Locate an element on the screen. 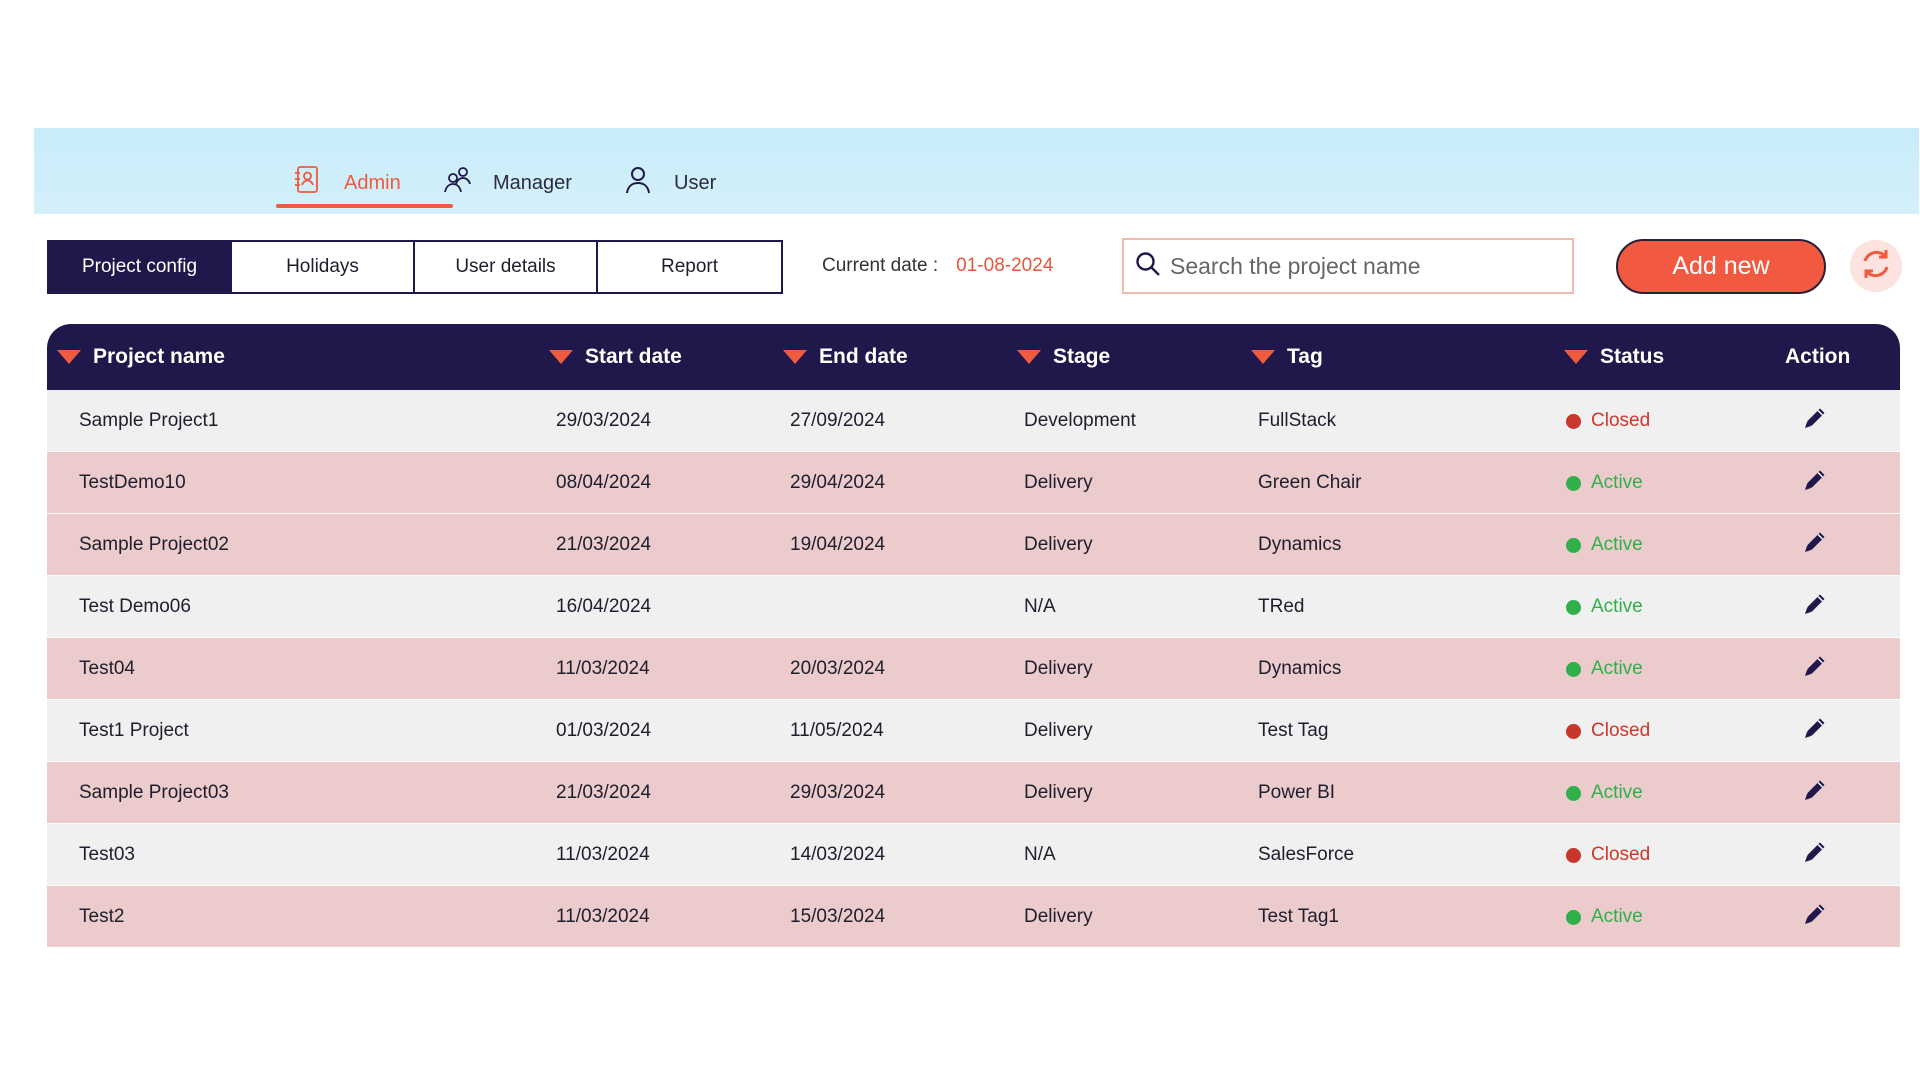 This screenshot has width=1920, height=1080. role-tab-label: User is located at coordinates (695, 182).